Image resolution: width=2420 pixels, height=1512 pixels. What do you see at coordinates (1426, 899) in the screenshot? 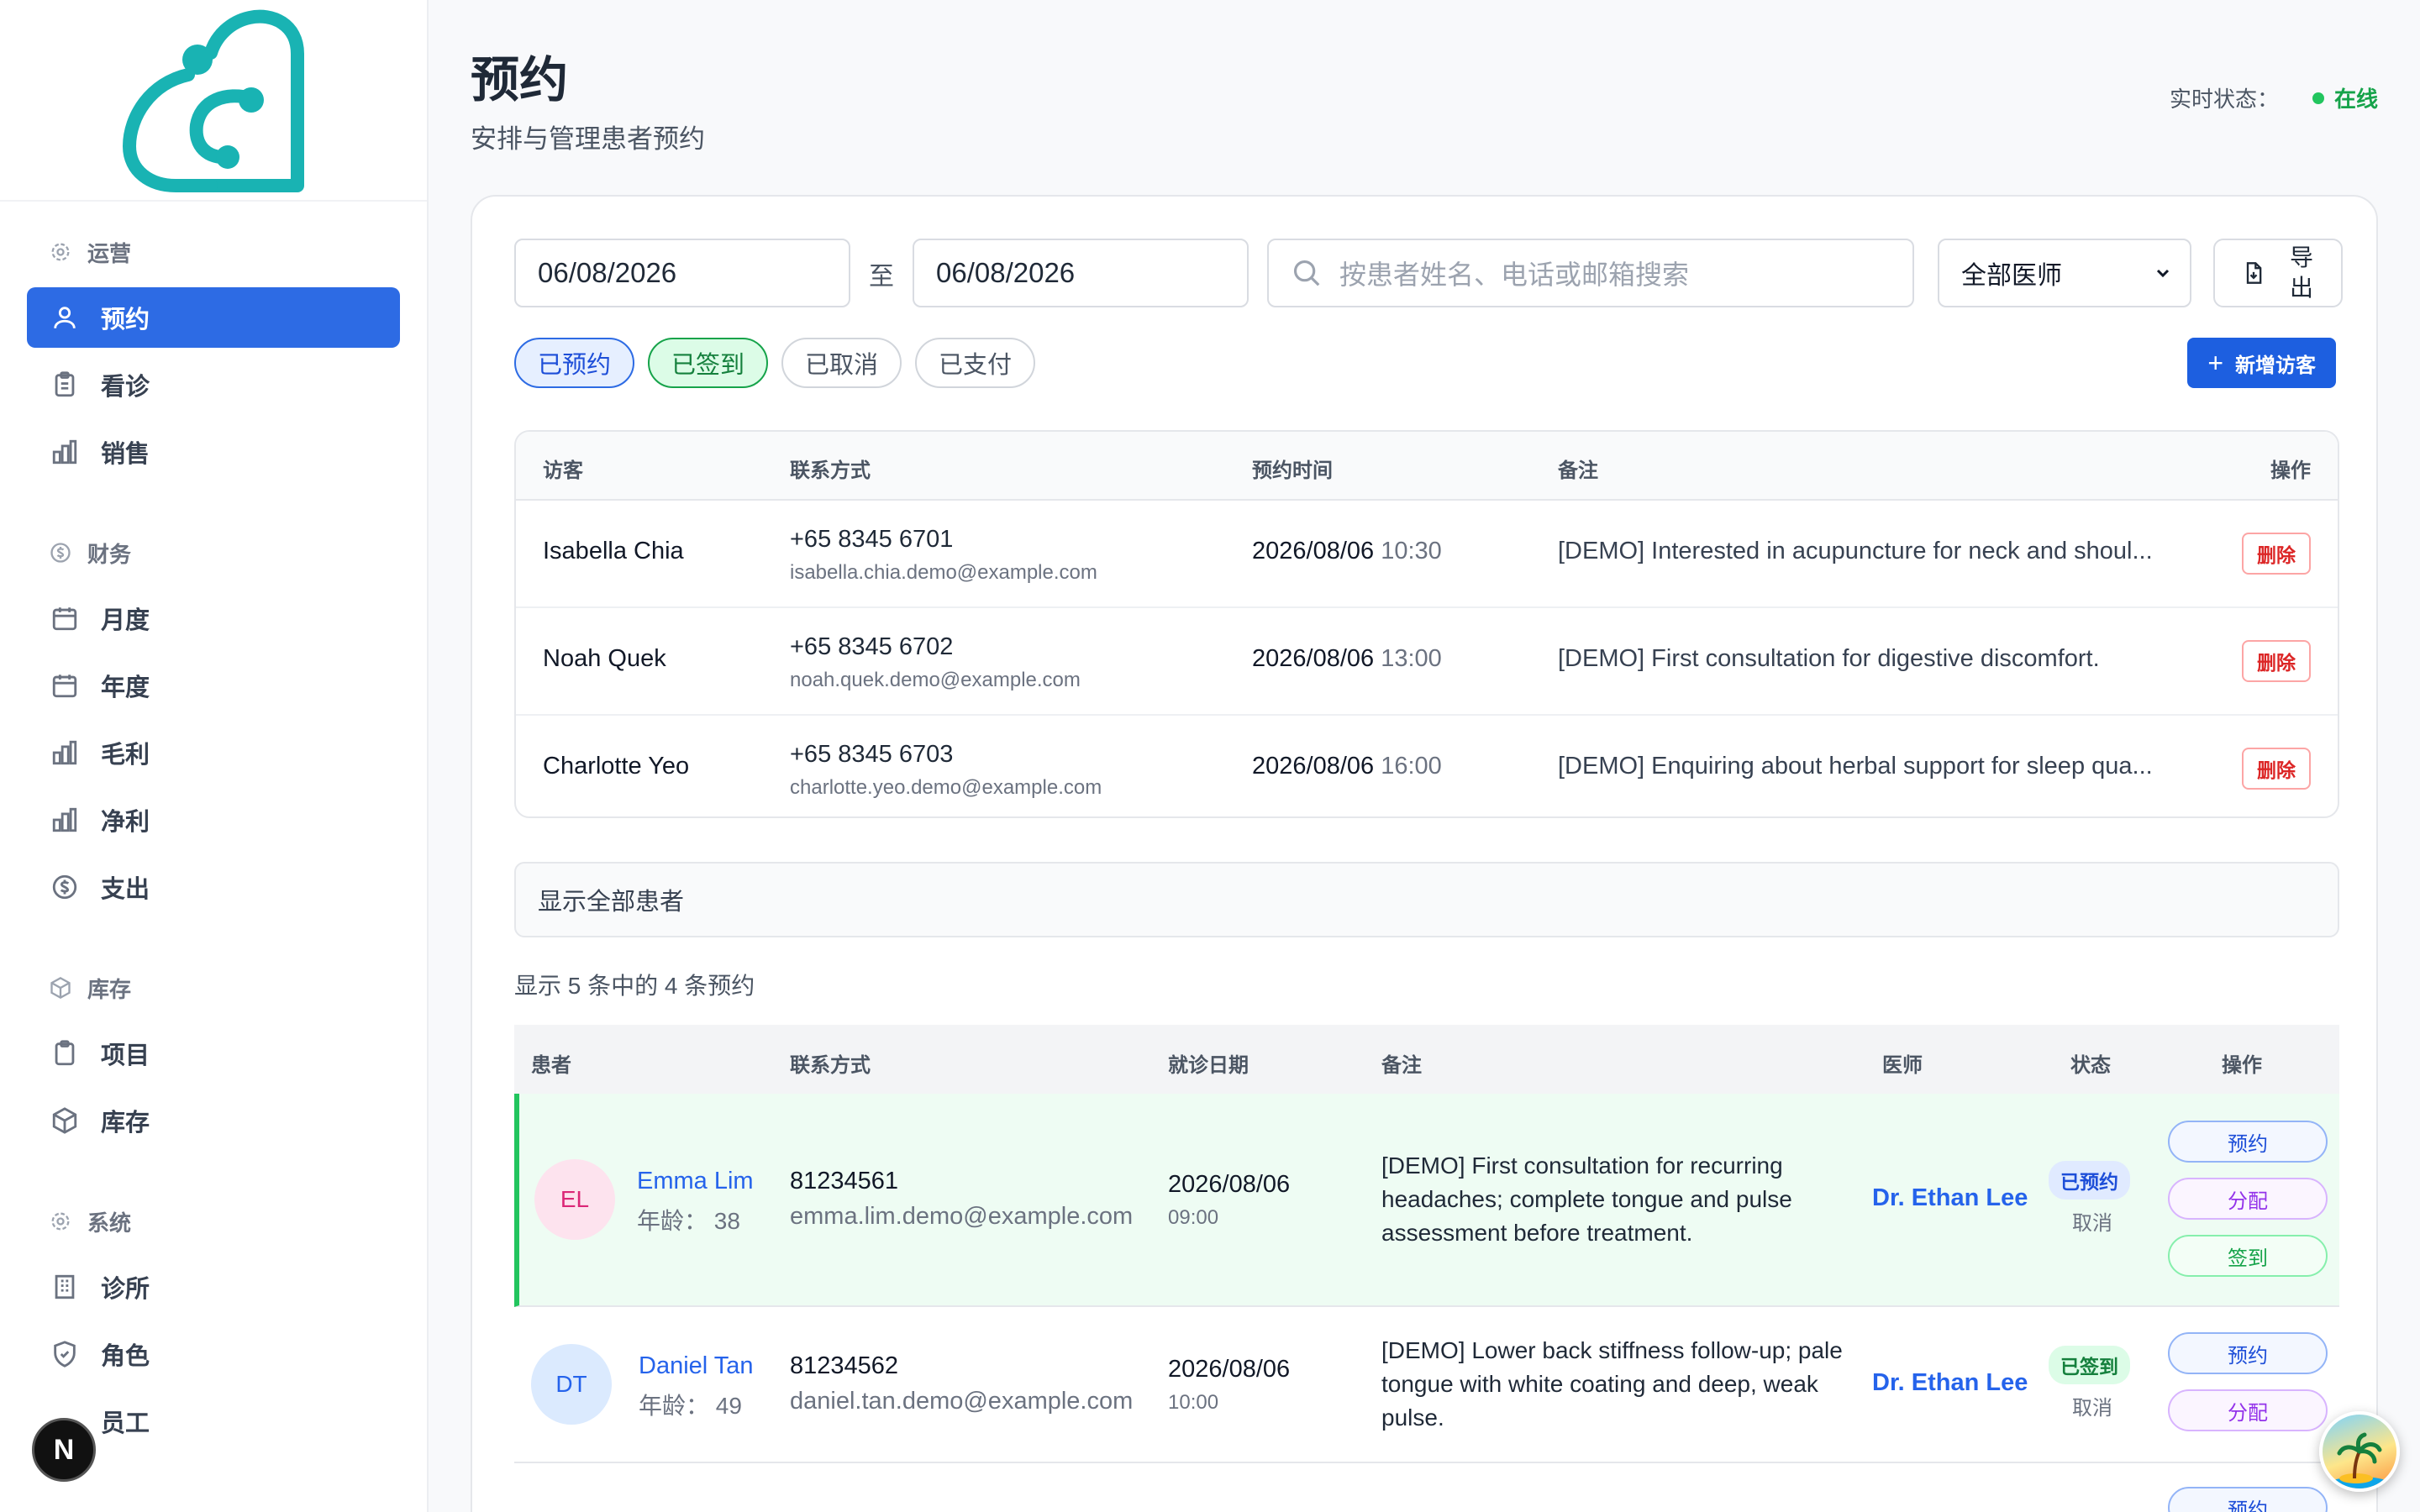
I see `show-all-patients-toggle: 显示全部患者` at bounding box center [1426, 899].